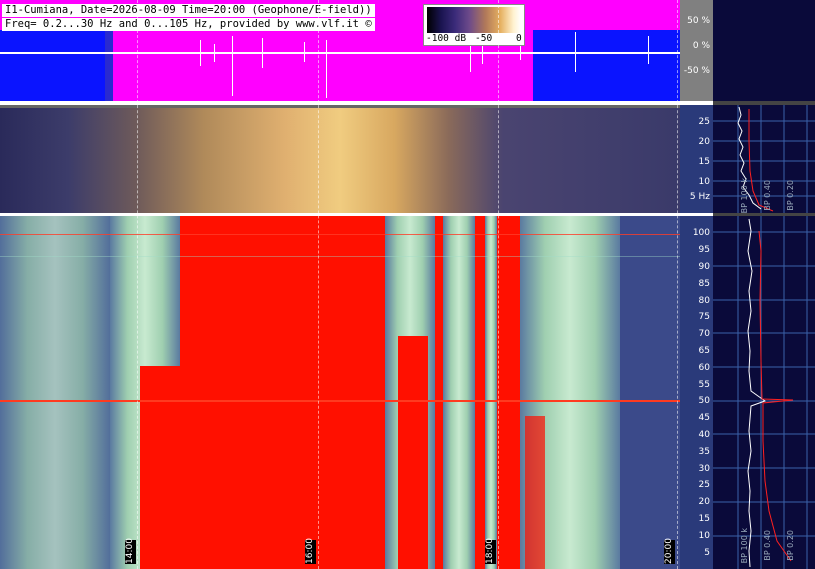 This screenshot has width=815, height=569. I want to click on time-label: 14:00, so click(130, 551).